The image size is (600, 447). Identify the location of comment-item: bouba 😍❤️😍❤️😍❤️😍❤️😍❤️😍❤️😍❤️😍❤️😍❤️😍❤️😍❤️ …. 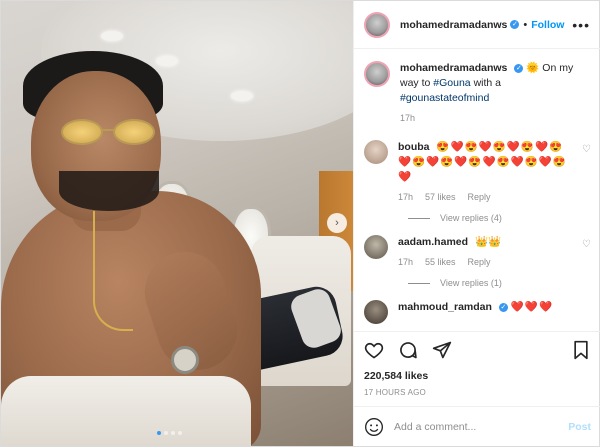
(477, 172).